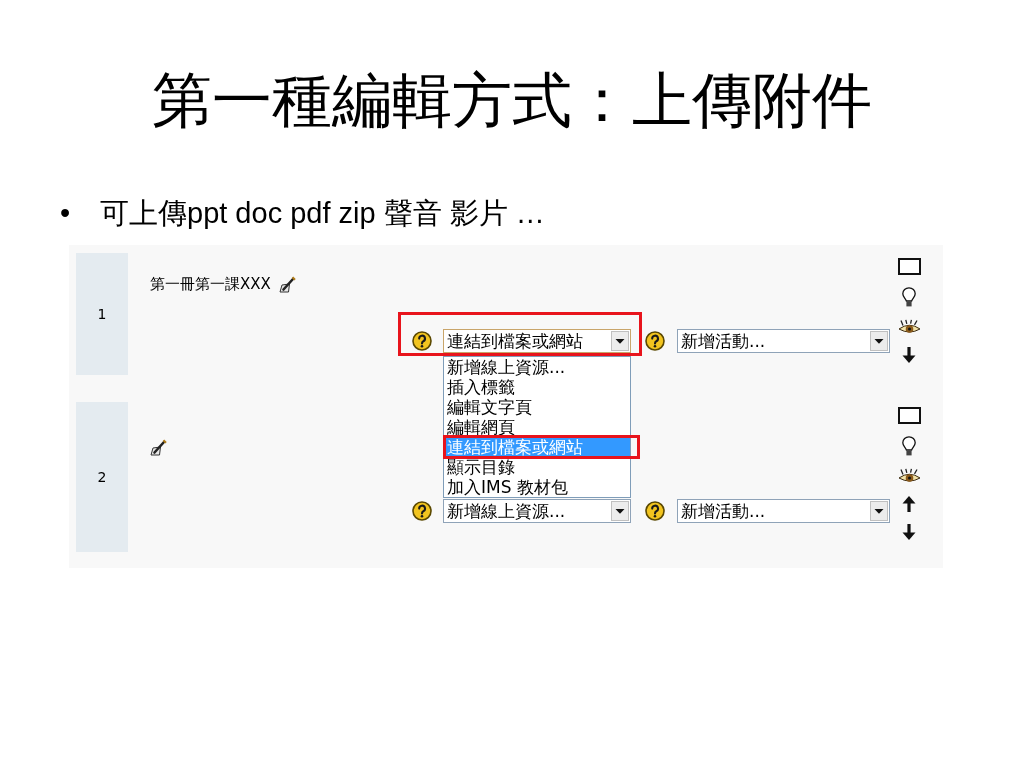  I want to click on section-number: 2, so click(102, 477).